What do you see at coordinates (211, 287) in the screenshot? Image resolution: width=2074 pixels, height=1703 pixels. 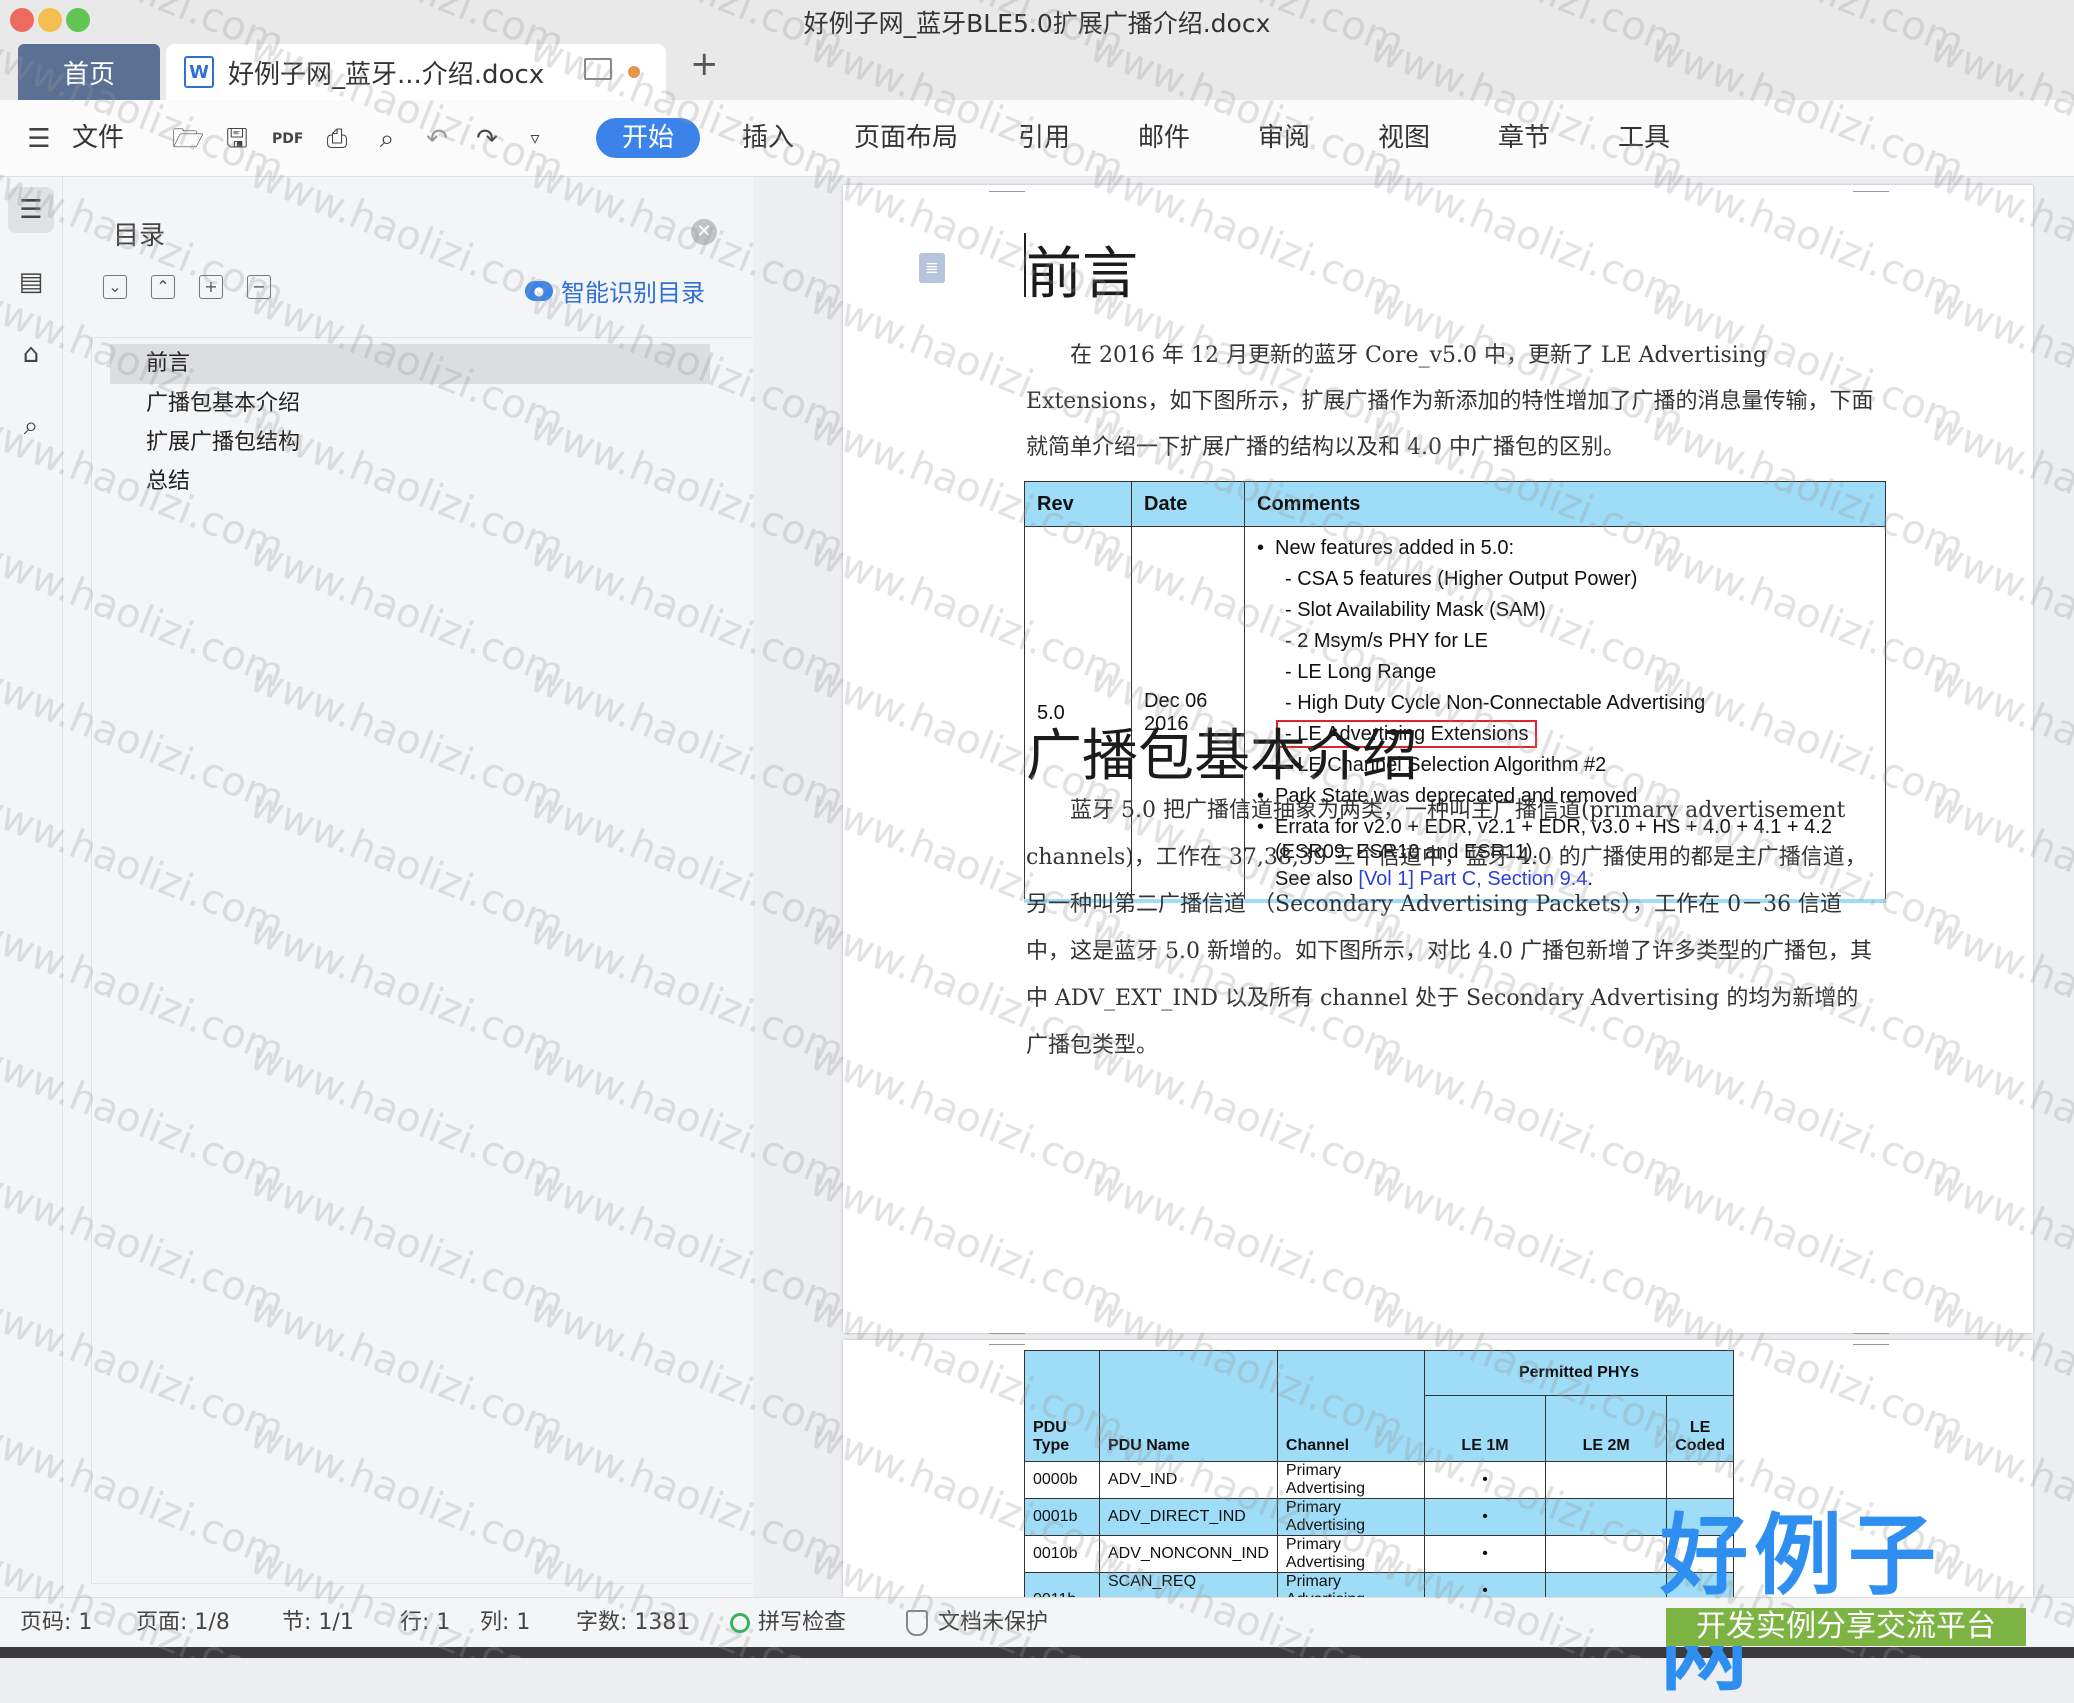 I see `add-level-icon: +` at bounding box center [211, 287].